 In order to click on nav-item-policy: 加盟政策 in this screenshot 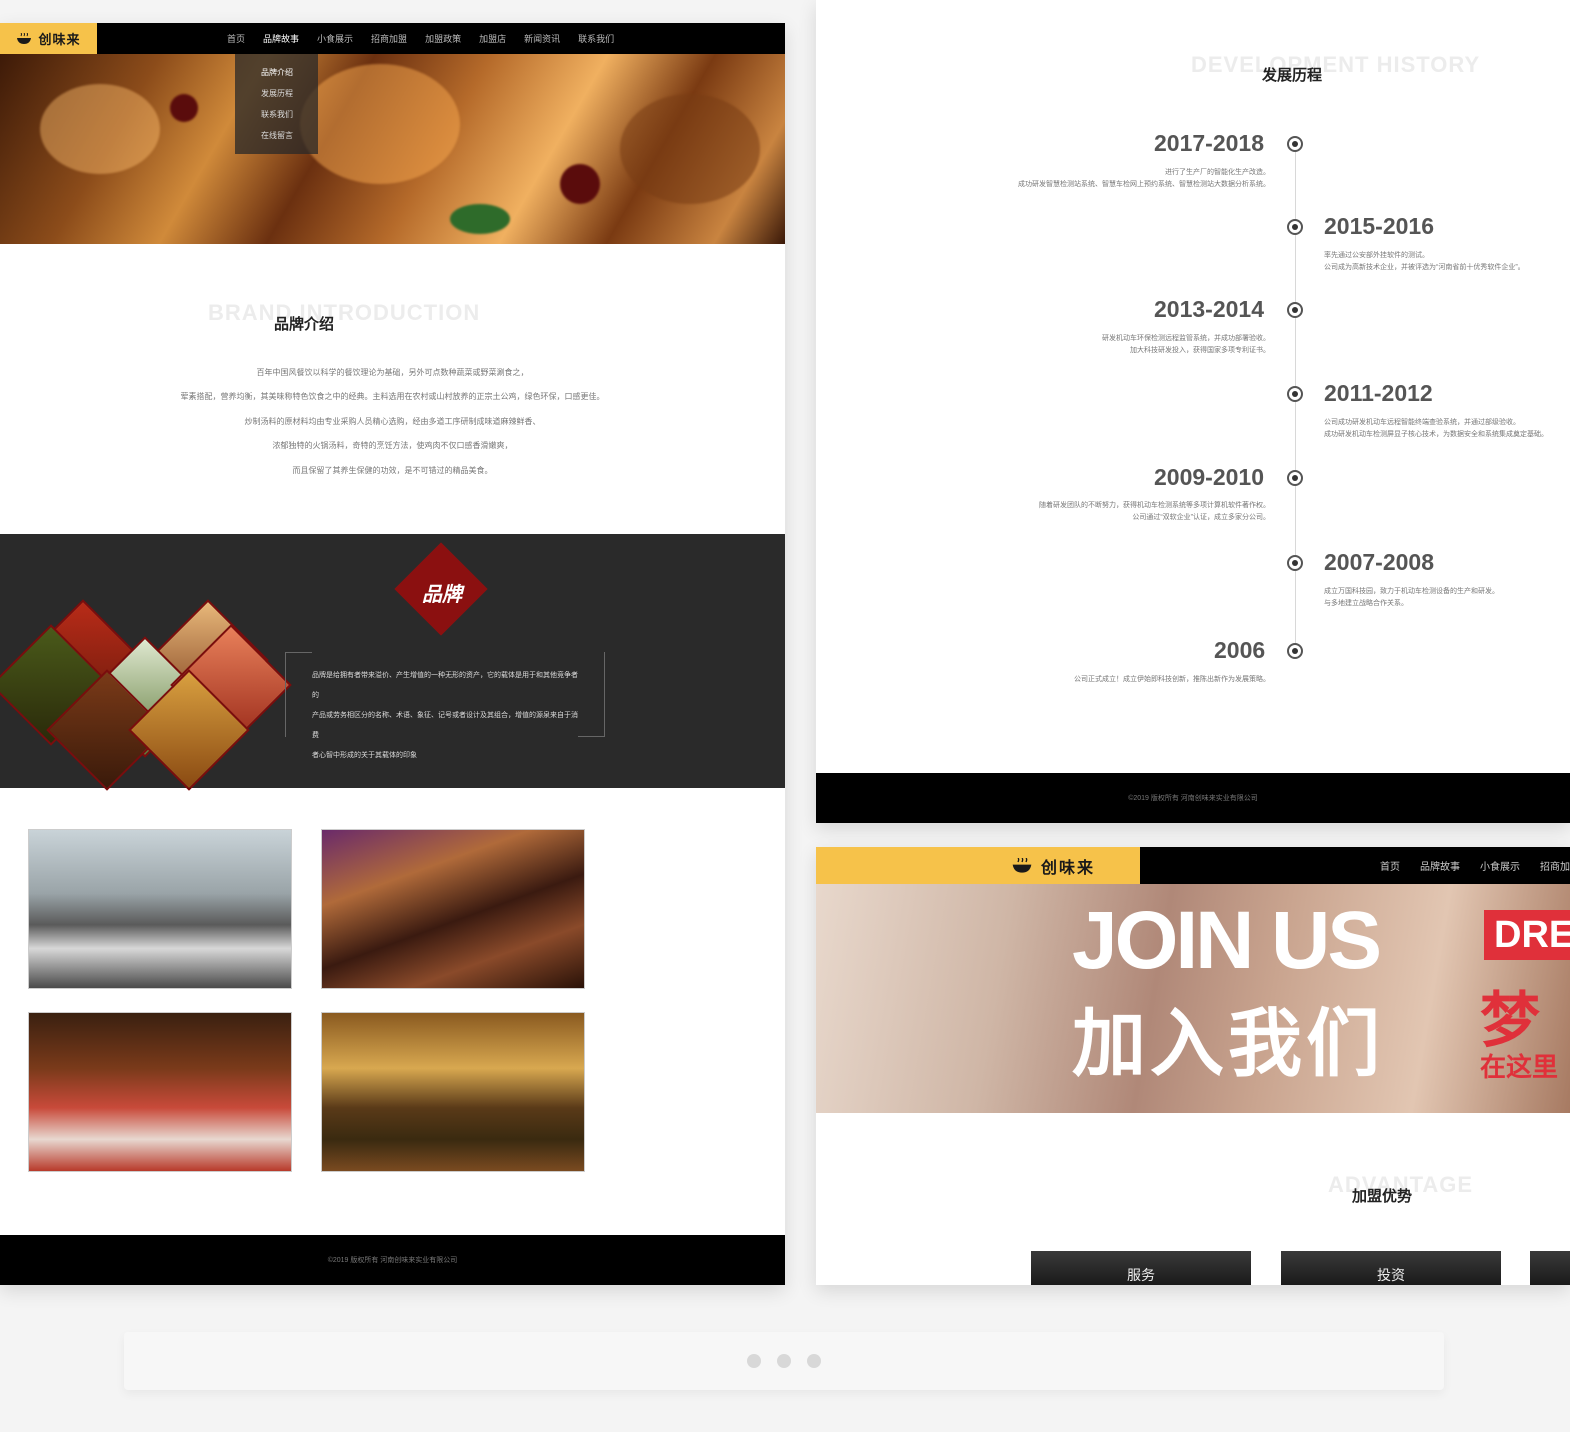, I will do `click(443, 38)`.